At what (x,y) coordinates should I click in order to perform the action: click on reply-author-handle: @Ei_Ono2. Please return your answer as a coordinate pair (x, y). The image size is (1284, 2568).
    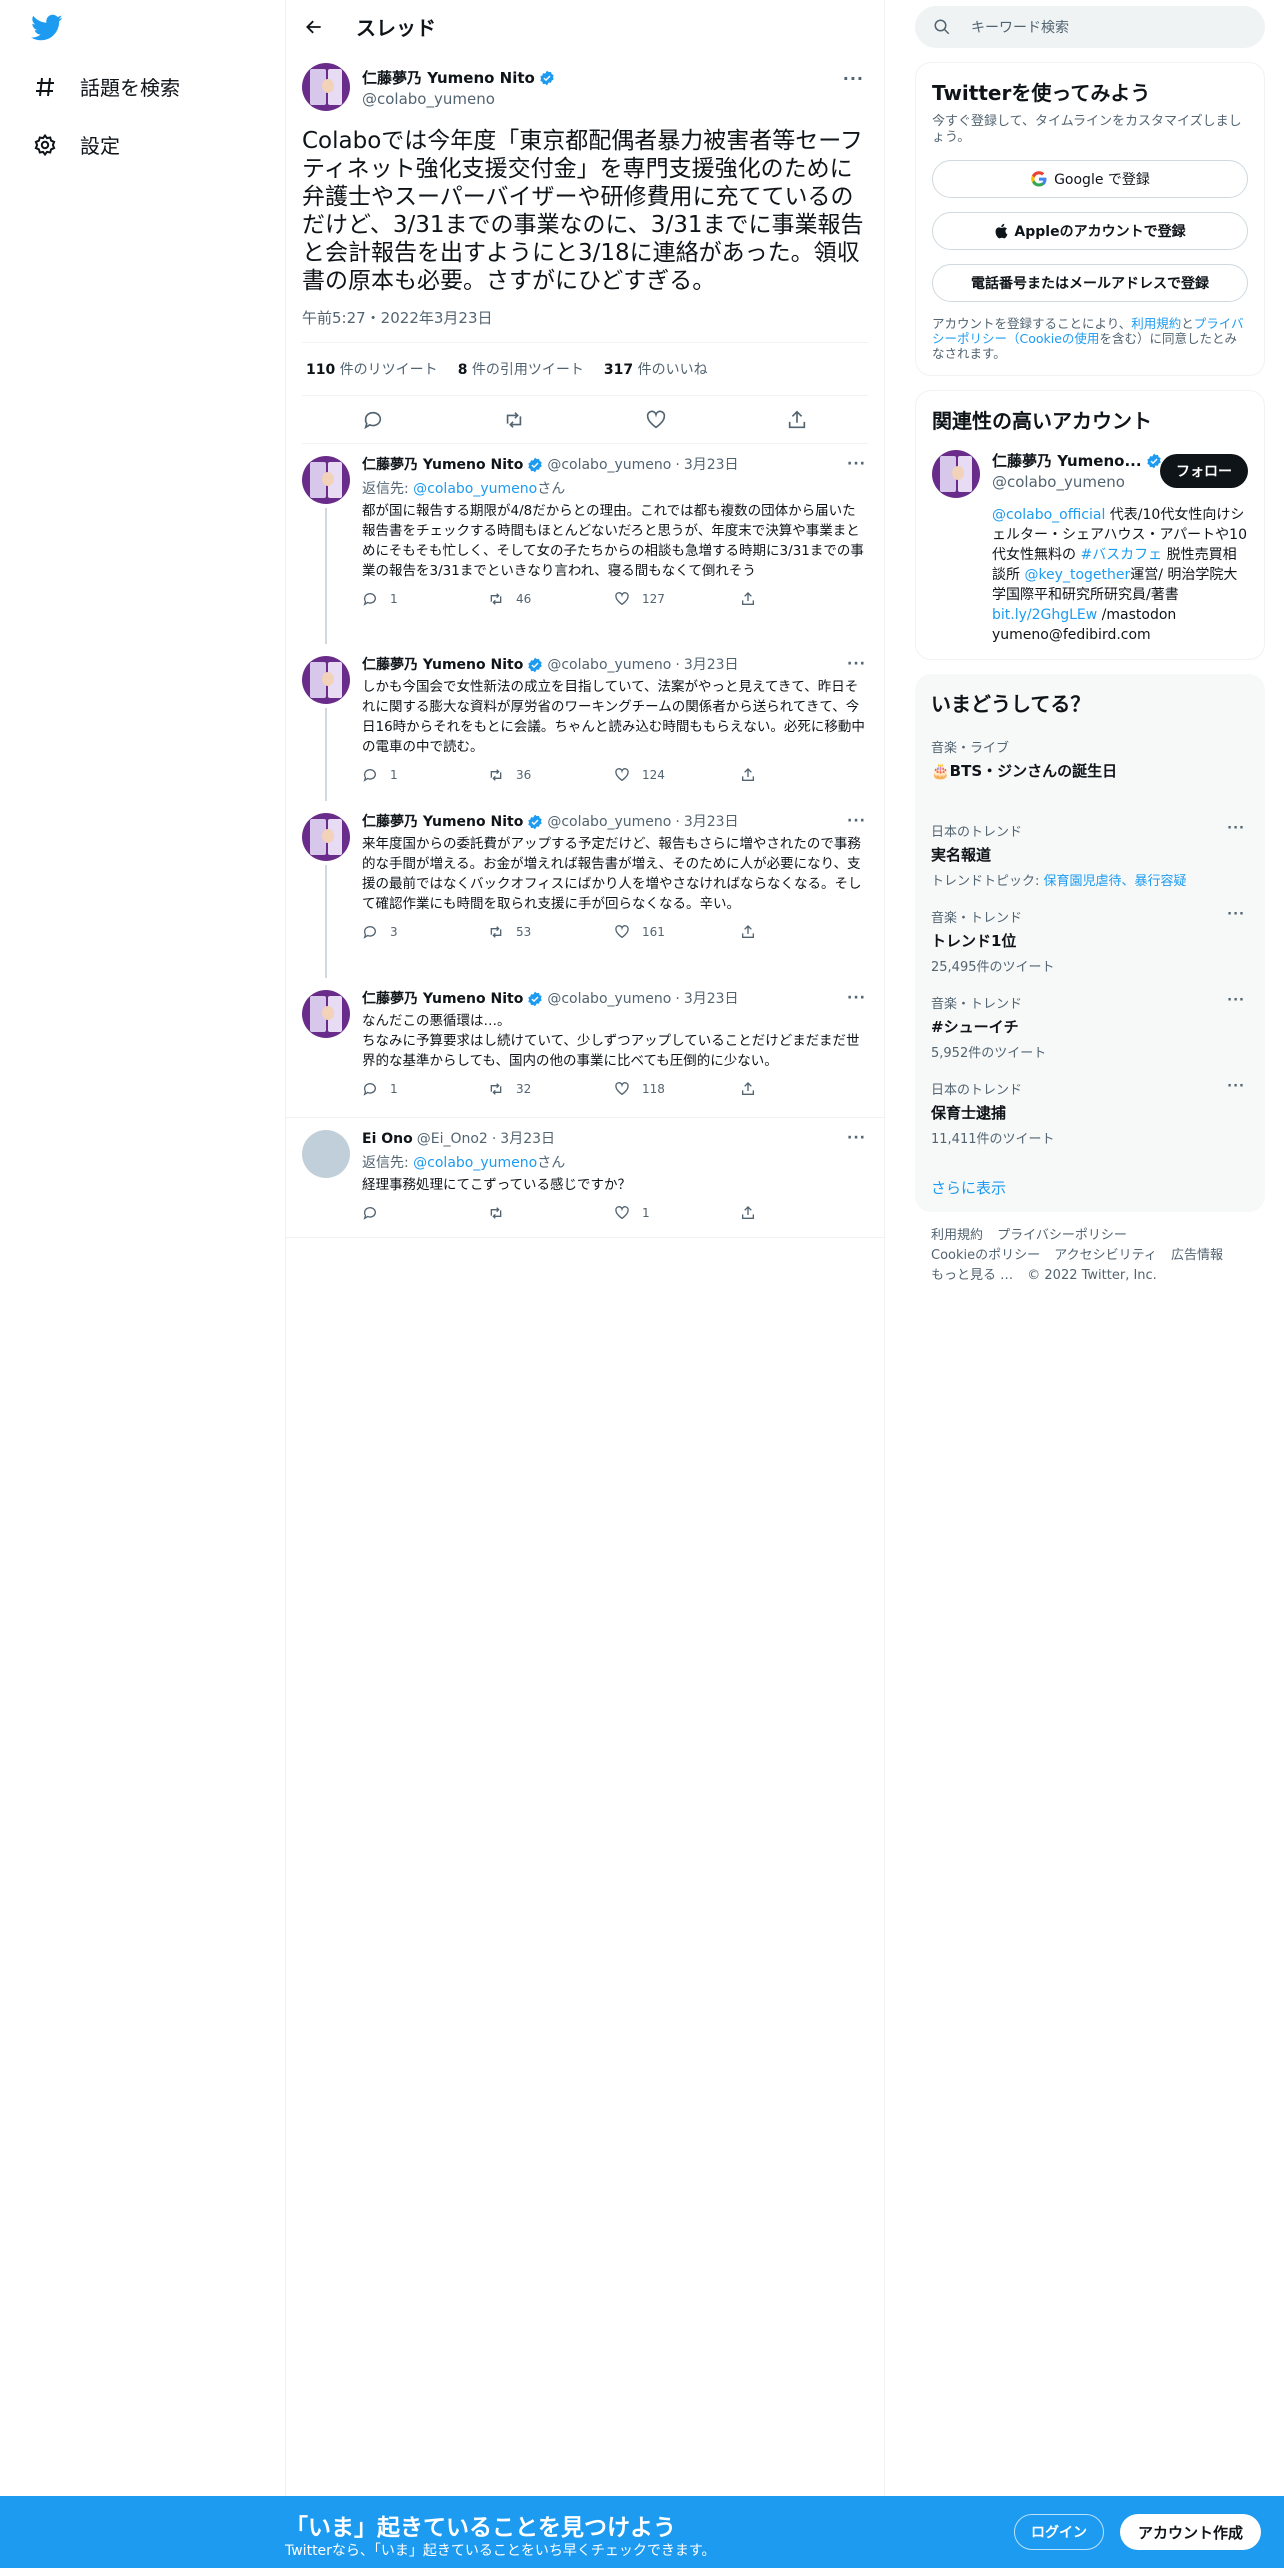
    Looking at the image, I should click on (452, 1139).